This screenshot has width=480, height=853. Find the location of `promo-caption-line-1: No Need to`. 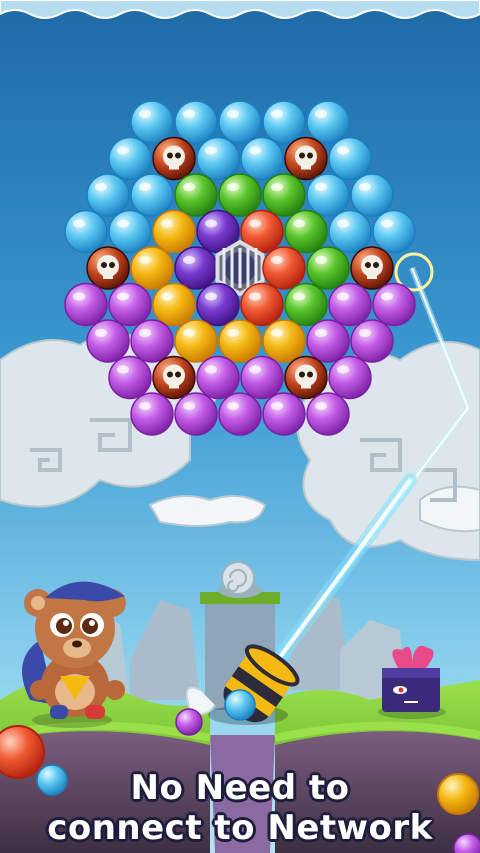

promo-caption-line-1: No Need to is located at coordinates (240, 788).